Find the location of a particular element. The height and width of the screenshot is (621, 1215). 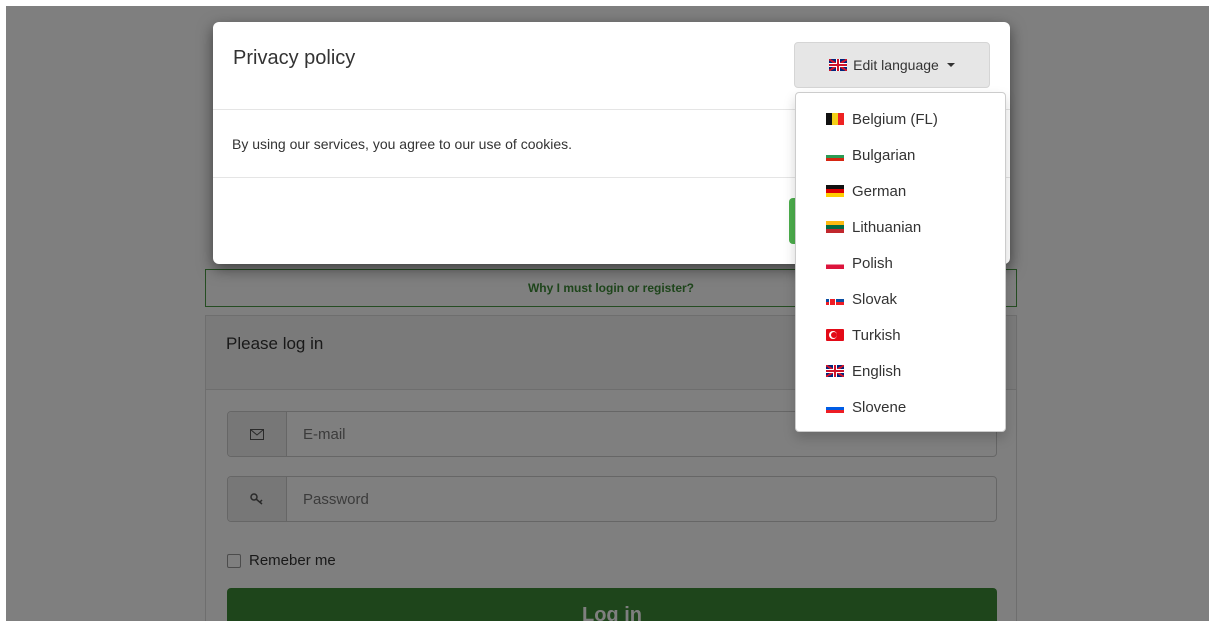

modal-title: Privacy policy is located at coordinates (294, 58).